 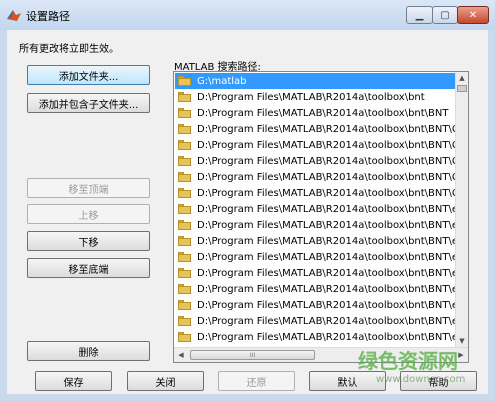 What do you see at coordinates (73, 381) in the screenshot?
I see `save-button: 保存` at bounding box center [73, 381].